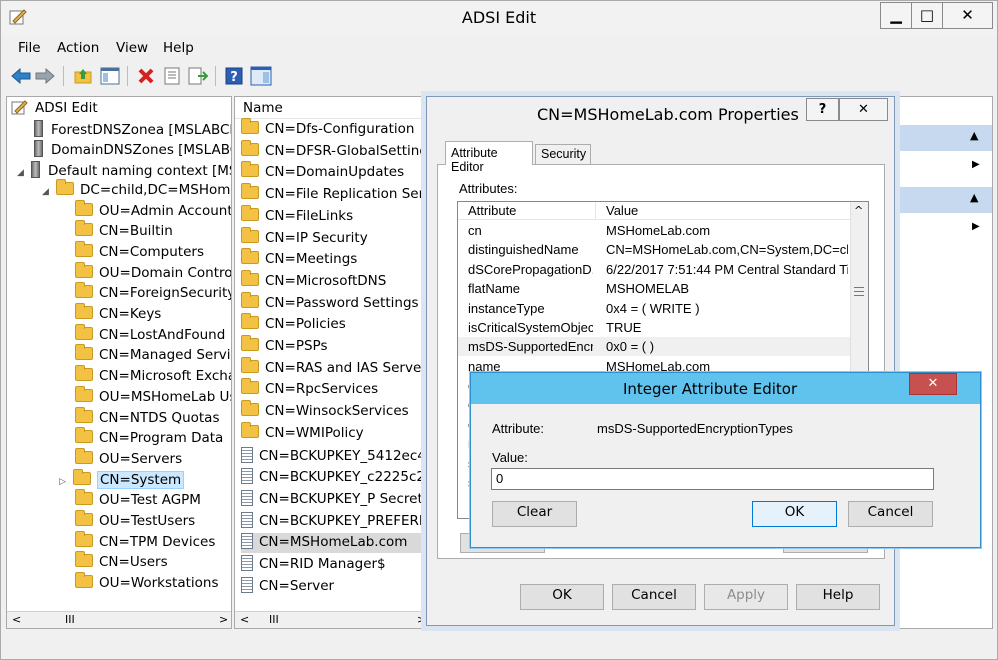 This screenshot has height=660, width=998. Describe the element at coordinates (335, 499) in the screenshot. I see `list-item: CN=BCKUPKEY_P Secret` at that location.